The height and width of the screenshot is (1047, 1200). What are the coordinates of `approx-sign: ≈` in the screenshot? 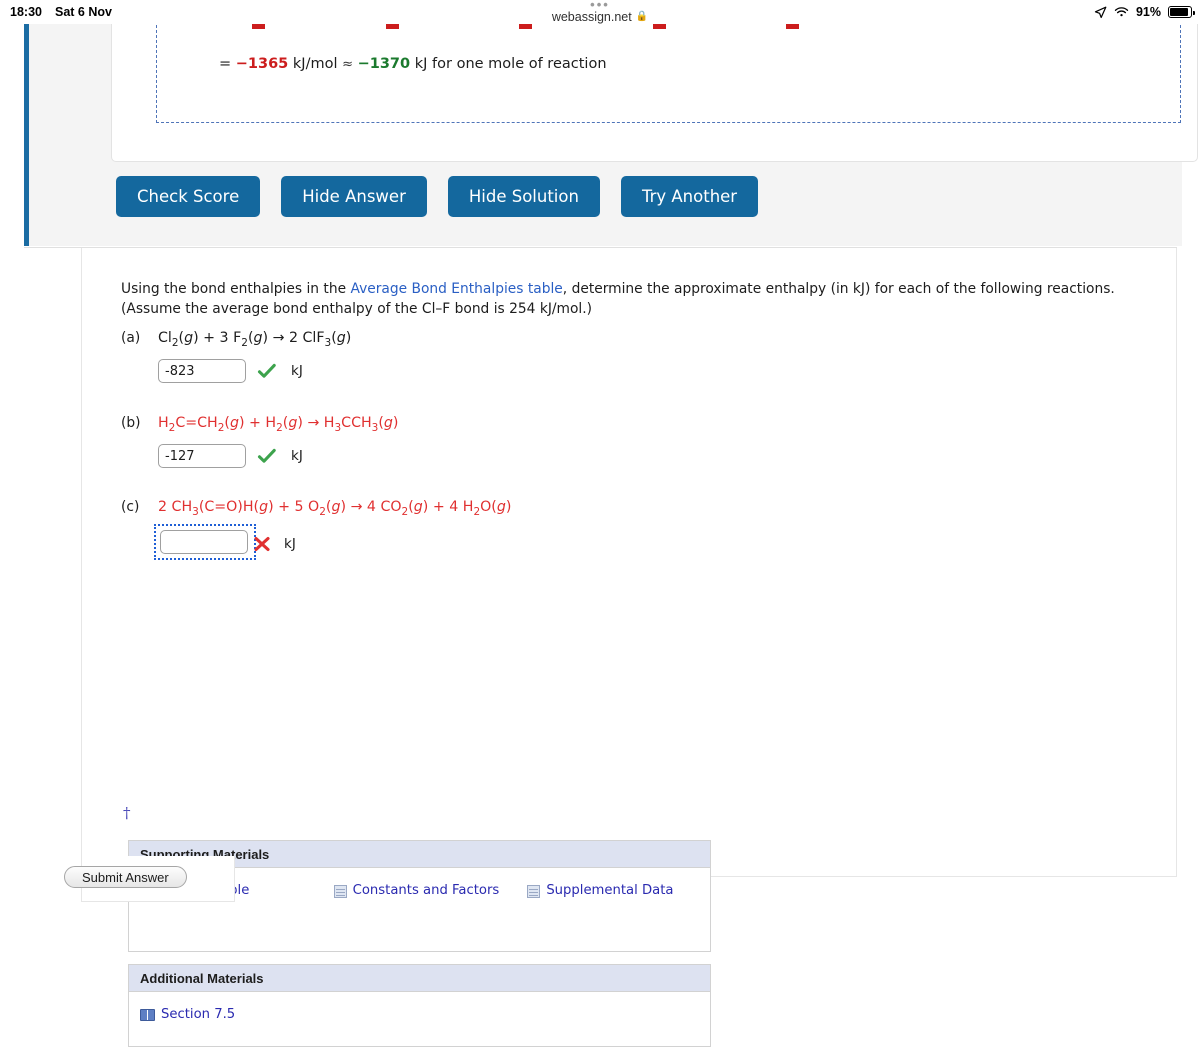 It's located at (347, 64).